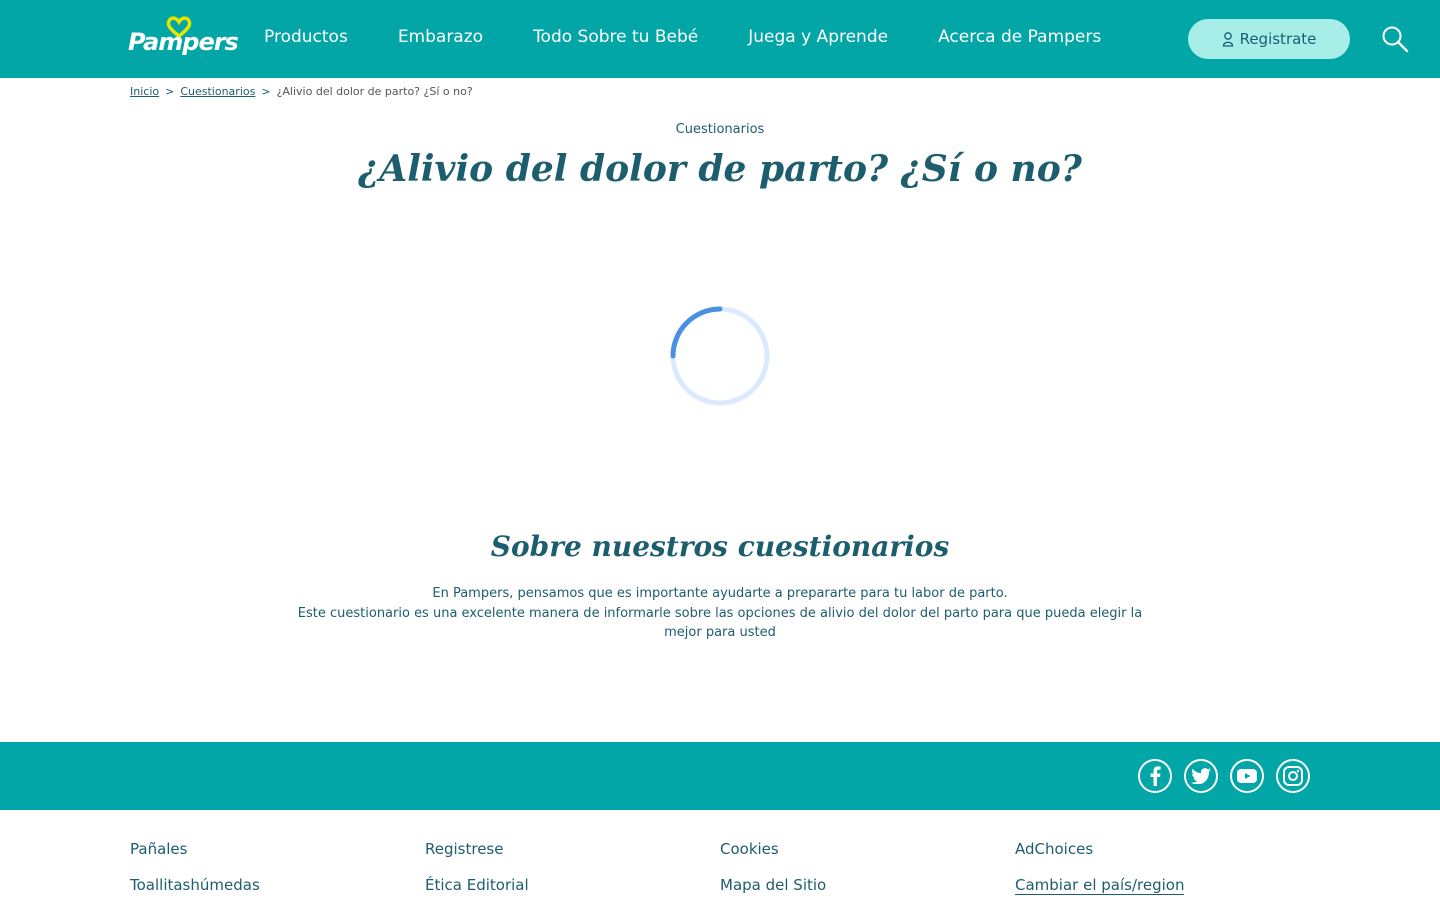  What do you see at coordinates (818, 37) in the screenshot?
I see `nav-juega-y-aprende: Juega y Aprende` at bounding box center [818, 37].